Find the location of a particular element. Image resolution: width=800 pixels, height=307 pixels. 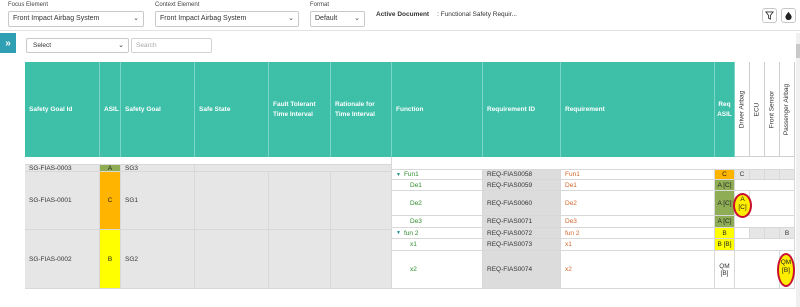

requirement-cell: Fun1 is located at coordinates (638, 175).